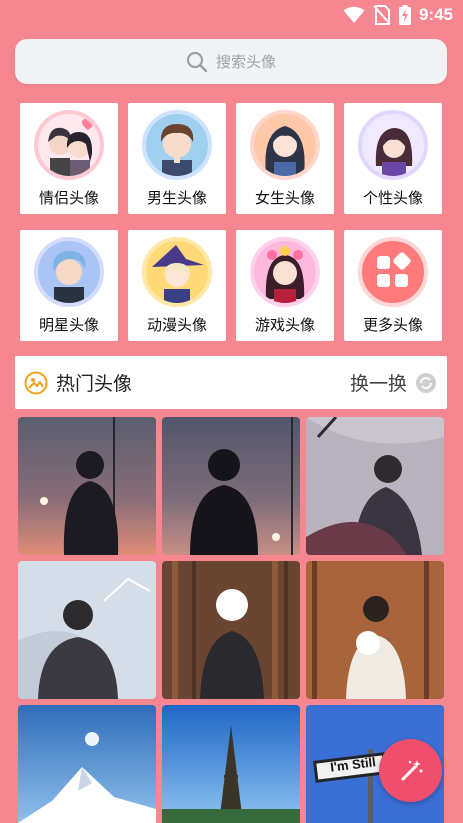 The height and width of the screenshot is (823, 463). What do you see at coordinates (393, 272) in the screenshot?
I see `more-grid-icon` at bounding box center [393, 272].